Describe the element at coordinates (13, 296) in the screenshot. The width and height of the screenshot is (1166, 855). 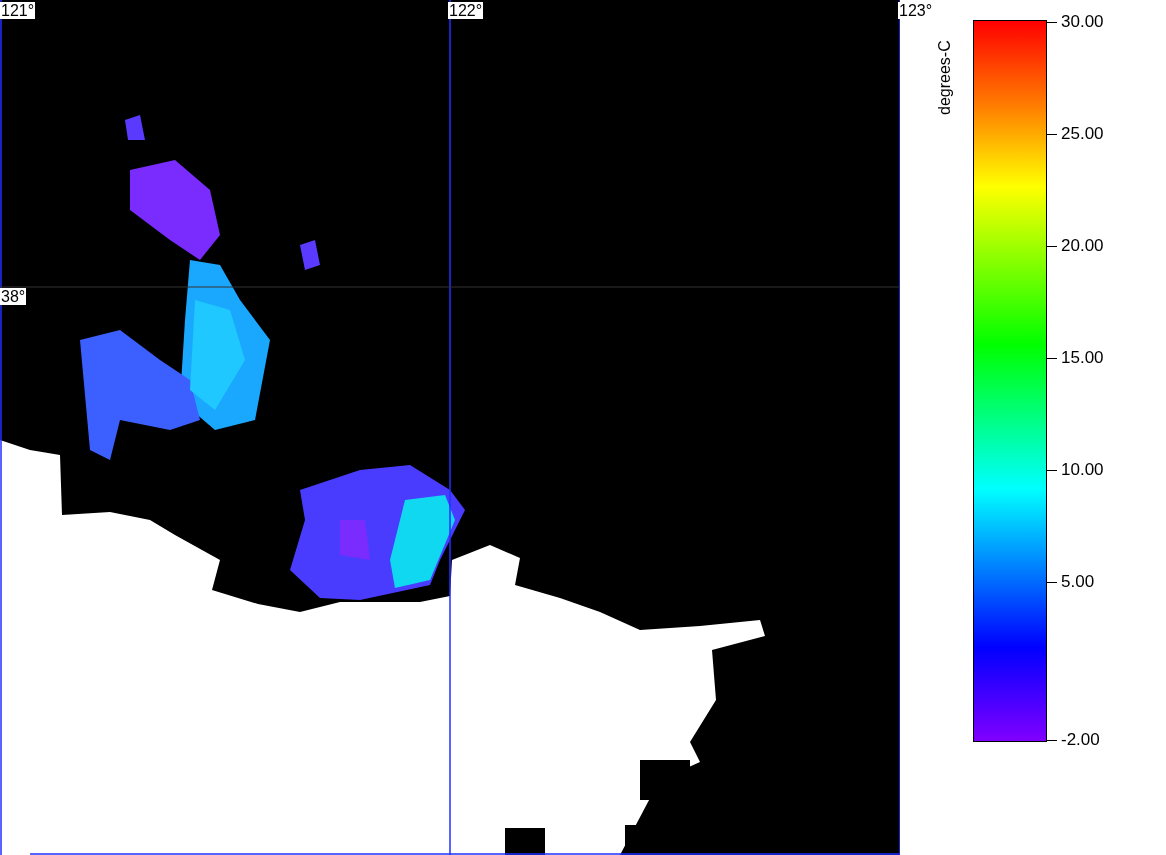
I see `latitude-label: 38°` at that location.